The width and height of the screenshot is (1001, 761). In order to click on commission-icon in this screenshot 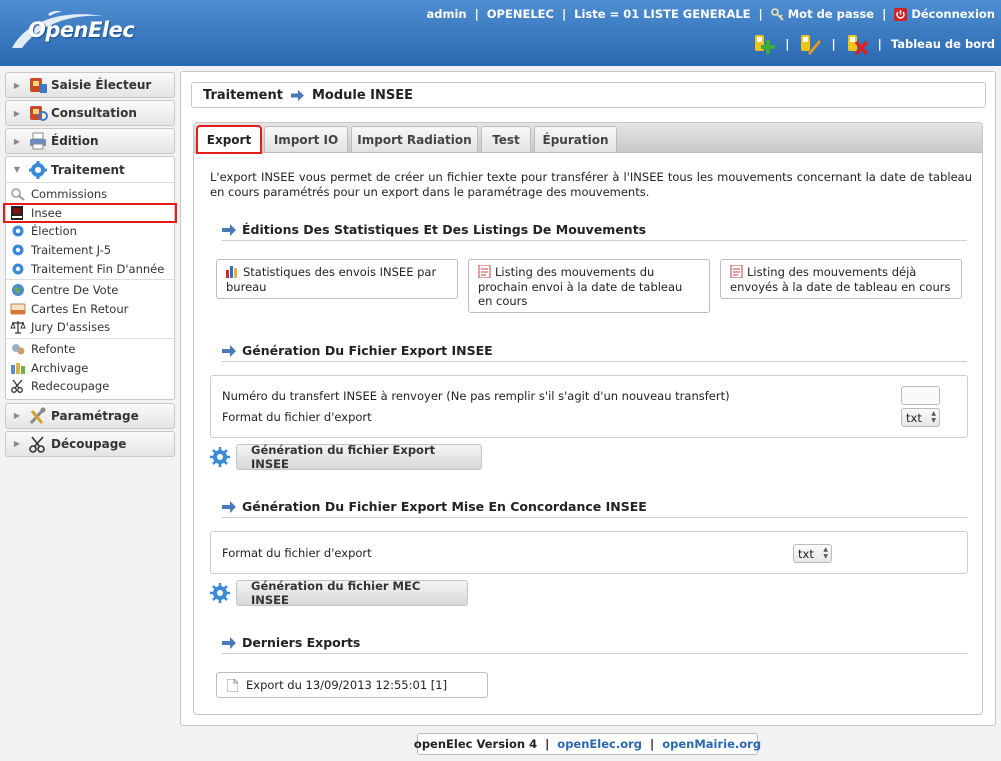, I will do `click(18, 195)`.